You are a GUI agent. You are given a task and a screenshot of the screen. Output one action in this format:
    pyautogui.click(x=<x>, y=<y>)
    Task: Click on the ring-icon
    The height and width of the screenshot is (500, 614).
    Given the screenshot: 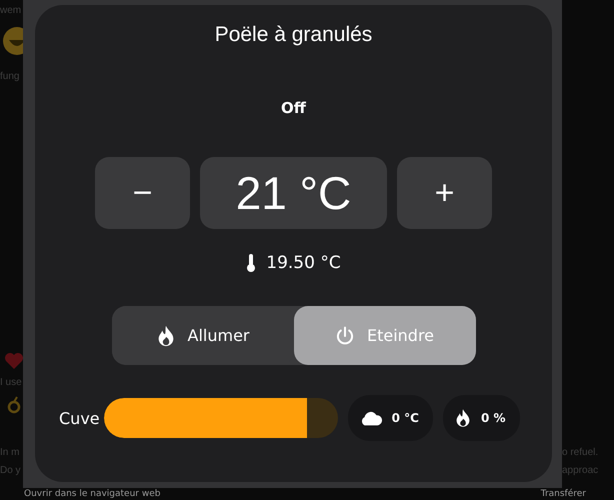 What is the action you would take?
    pyautogui.click(x=14, y=405)
    